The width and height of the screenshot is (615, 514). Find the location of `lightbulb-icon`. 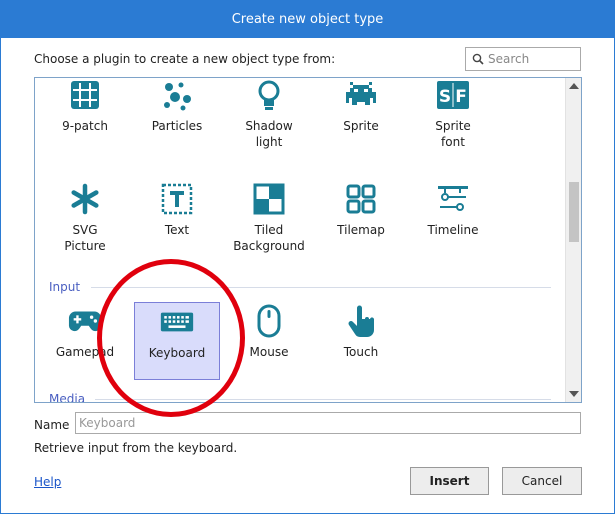

lightbulb-icon is located at coordinates (269, 95).